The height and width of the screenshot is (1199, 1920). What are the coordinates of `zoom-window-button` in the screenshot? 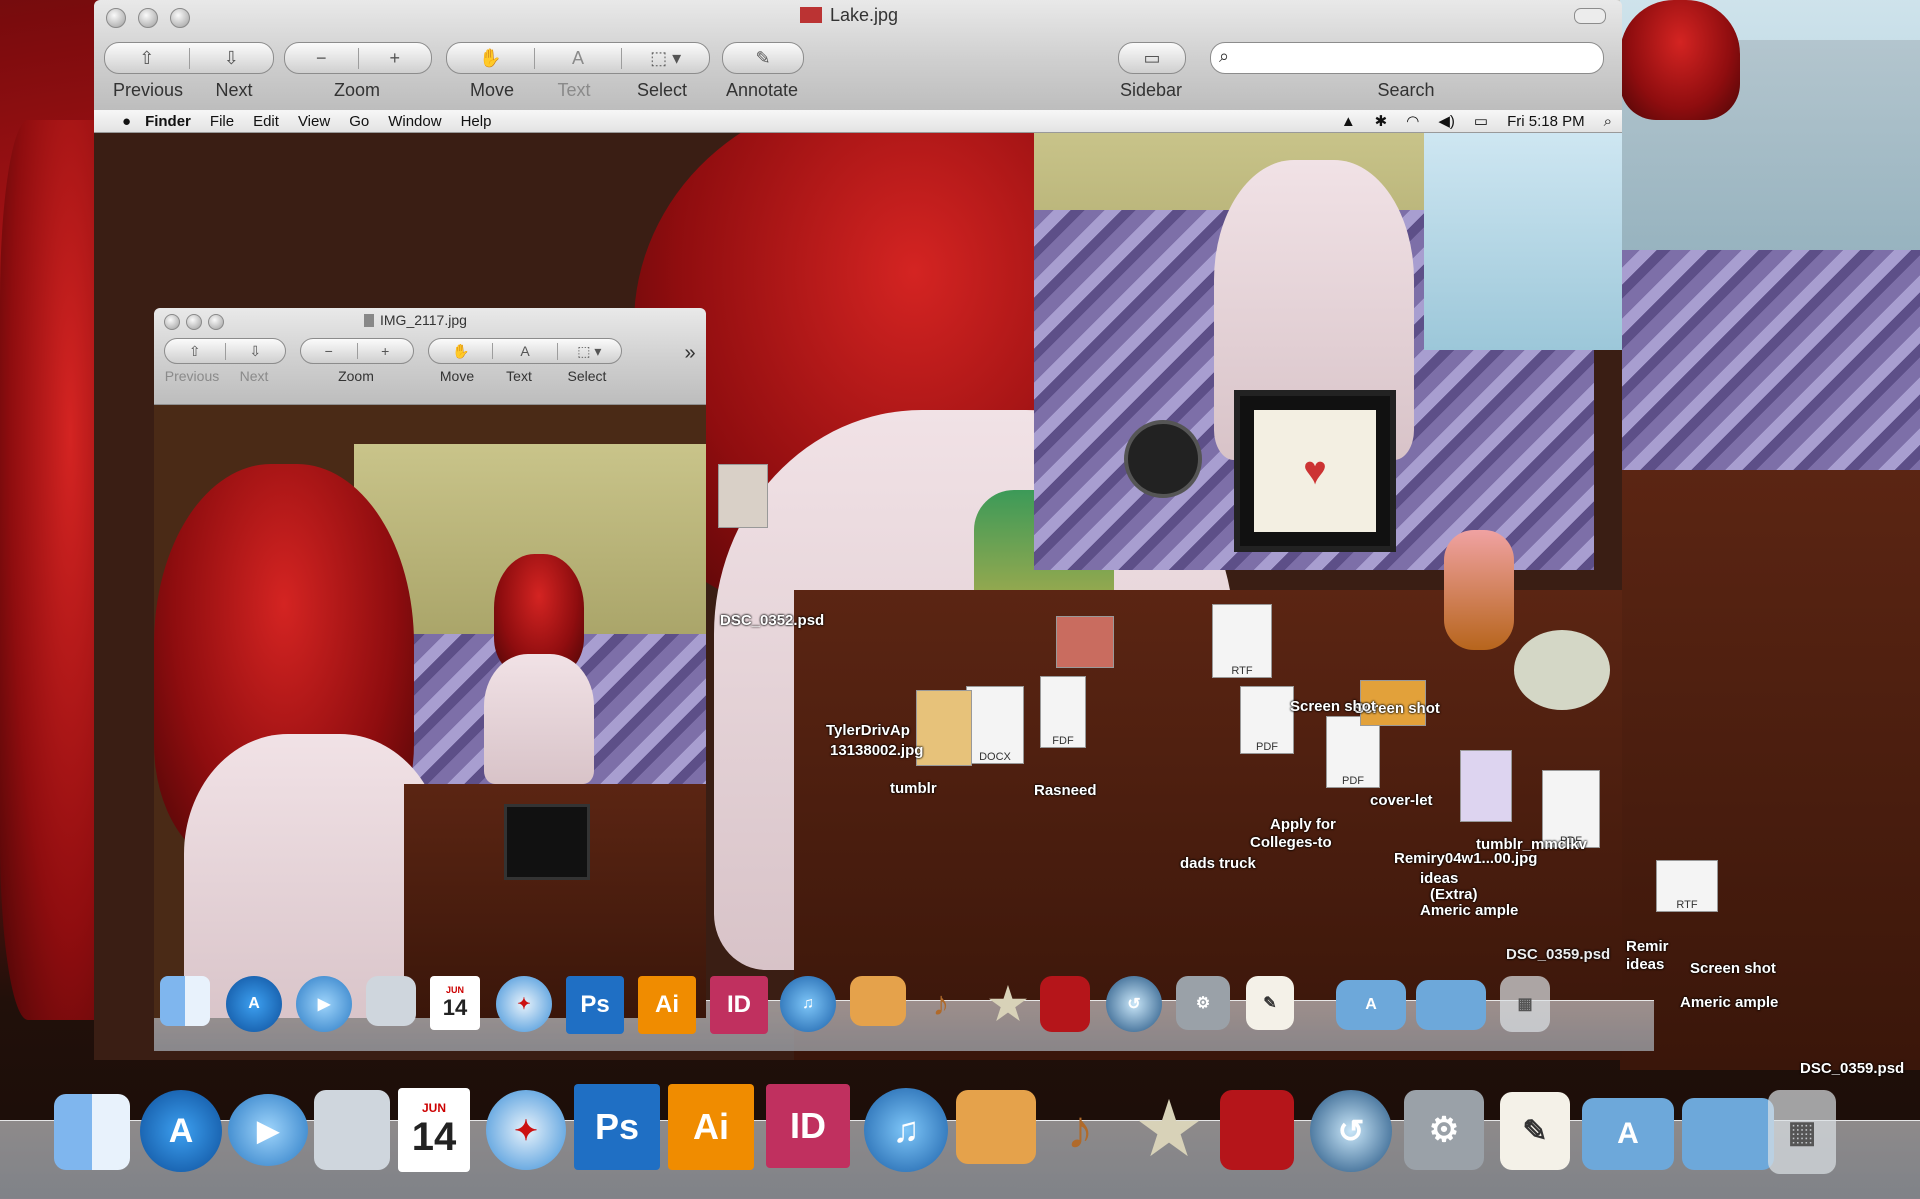 It's located at (180, 18).